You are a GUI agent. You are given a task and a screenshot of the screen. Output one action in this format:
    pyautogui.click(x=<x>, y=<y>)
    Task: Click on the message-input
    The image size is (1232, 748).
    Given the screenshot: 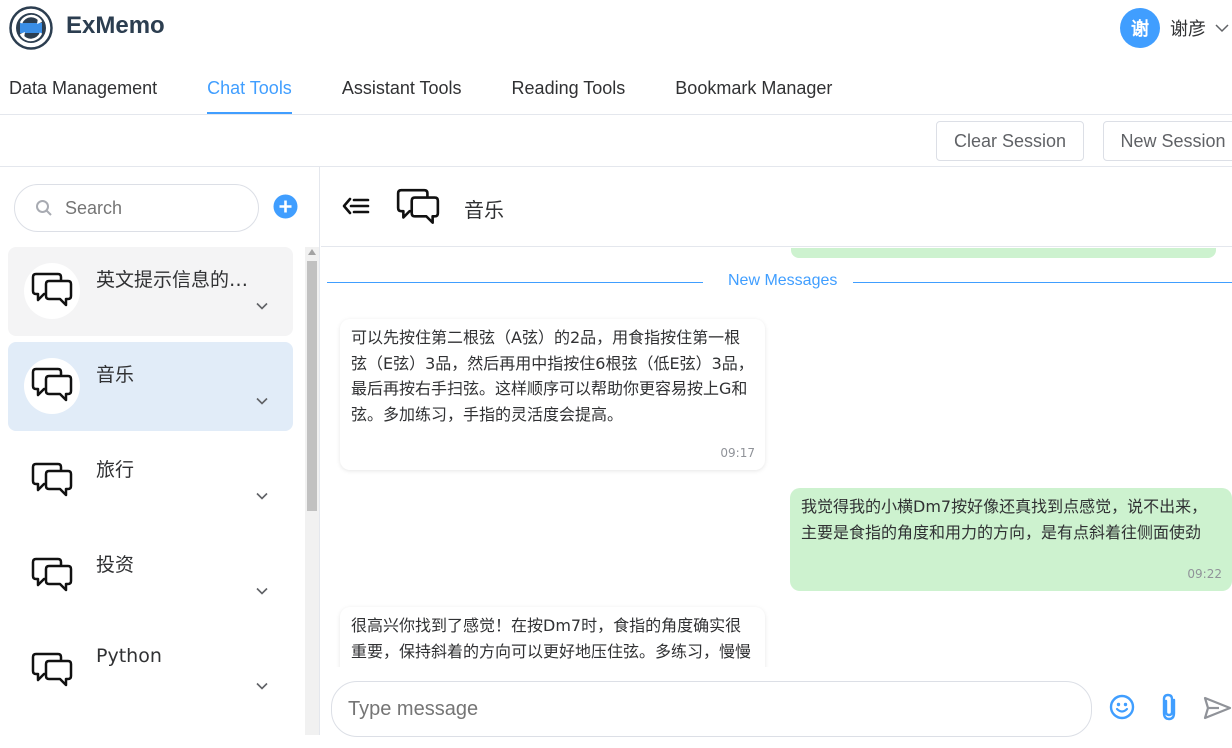 What is the action you would take?
    pyautogui.click(x=698, y=709)
    